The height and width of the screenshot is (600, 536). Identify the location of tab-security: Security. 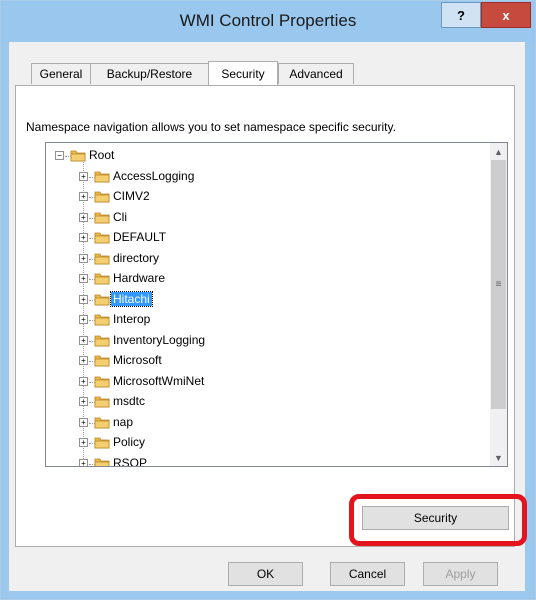
(243, 73).